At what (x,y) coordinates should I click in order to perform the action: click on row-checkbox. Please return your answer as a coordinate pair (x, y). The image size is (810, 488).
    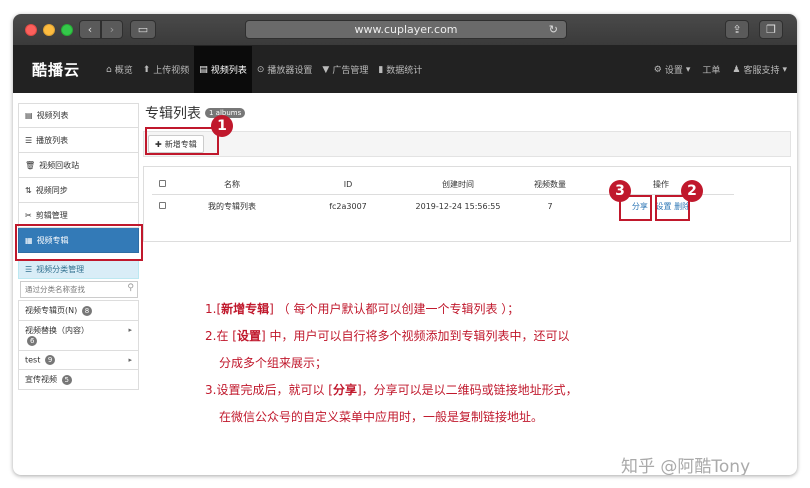
    Looking at the image, I should click on (162, 205).